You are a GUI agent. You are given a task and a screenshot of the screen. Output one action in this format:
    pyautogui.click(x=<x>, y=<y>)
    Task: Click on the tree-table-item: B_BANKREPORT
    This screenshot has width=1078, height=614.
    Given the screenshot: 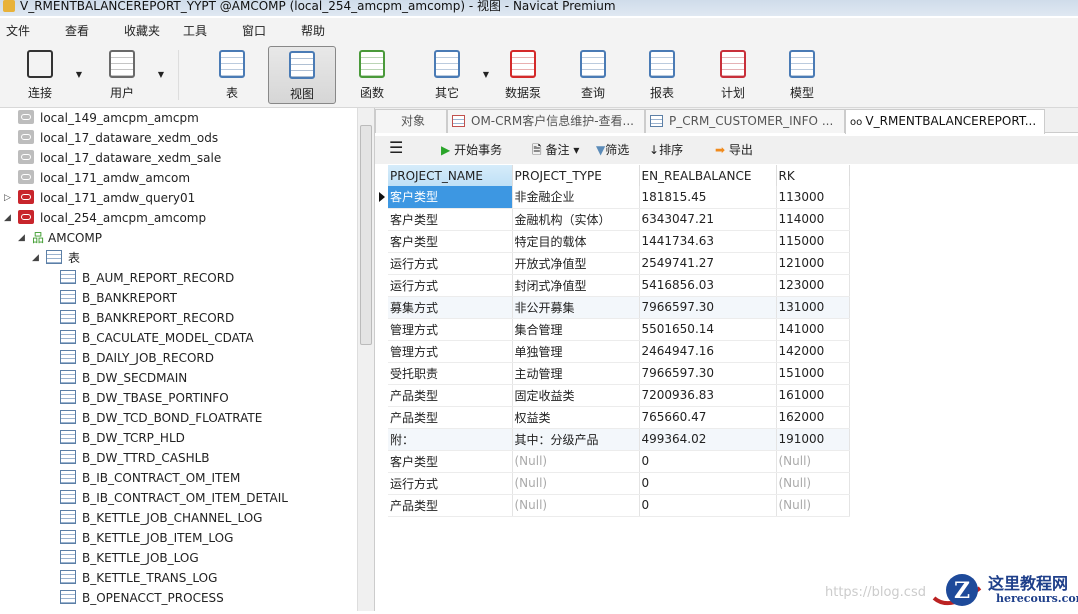 What is the action you would take?
    pyautogui.click(x=118, y=298)
    